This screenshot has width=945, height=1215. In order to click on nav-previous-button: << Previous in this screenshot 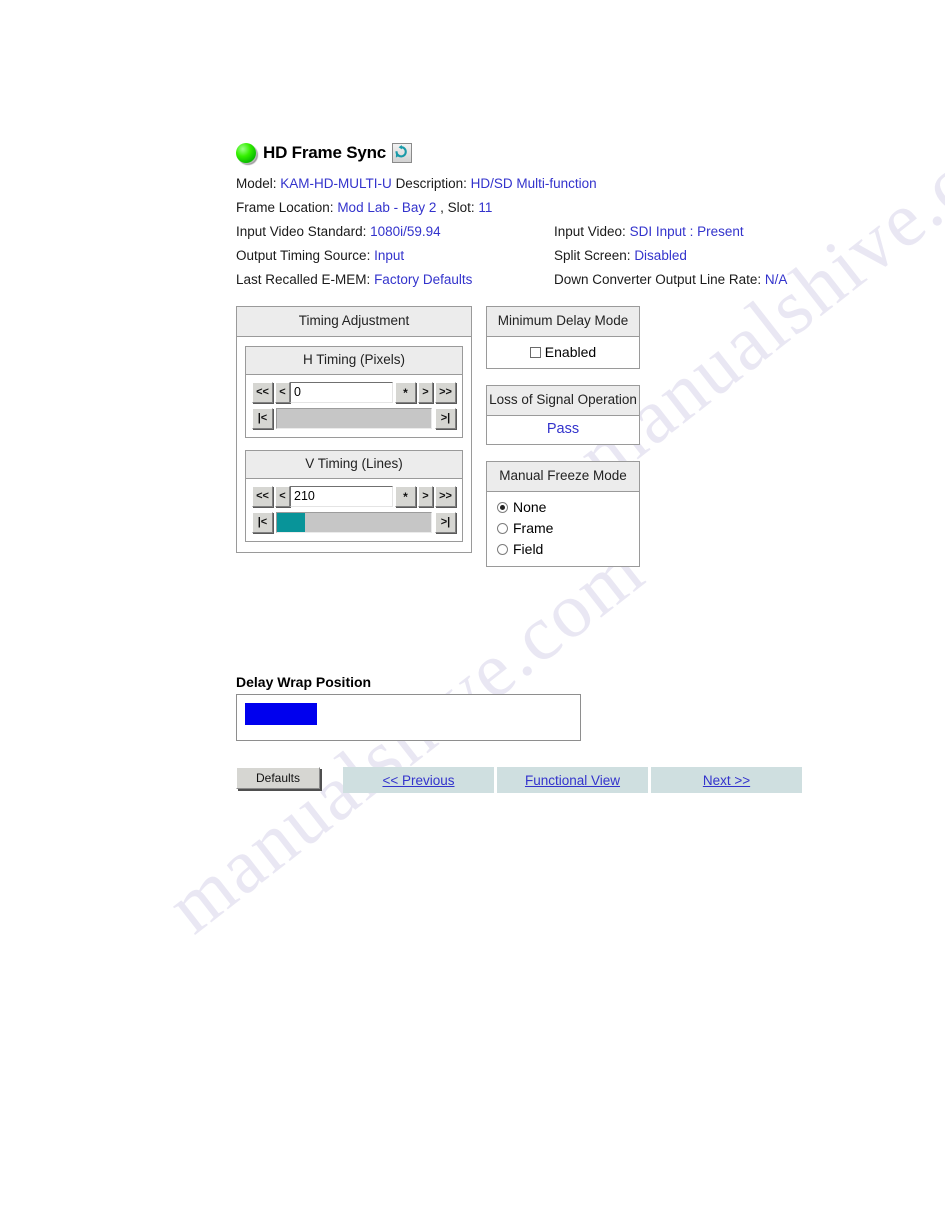, I will do `click(418, 780)`.